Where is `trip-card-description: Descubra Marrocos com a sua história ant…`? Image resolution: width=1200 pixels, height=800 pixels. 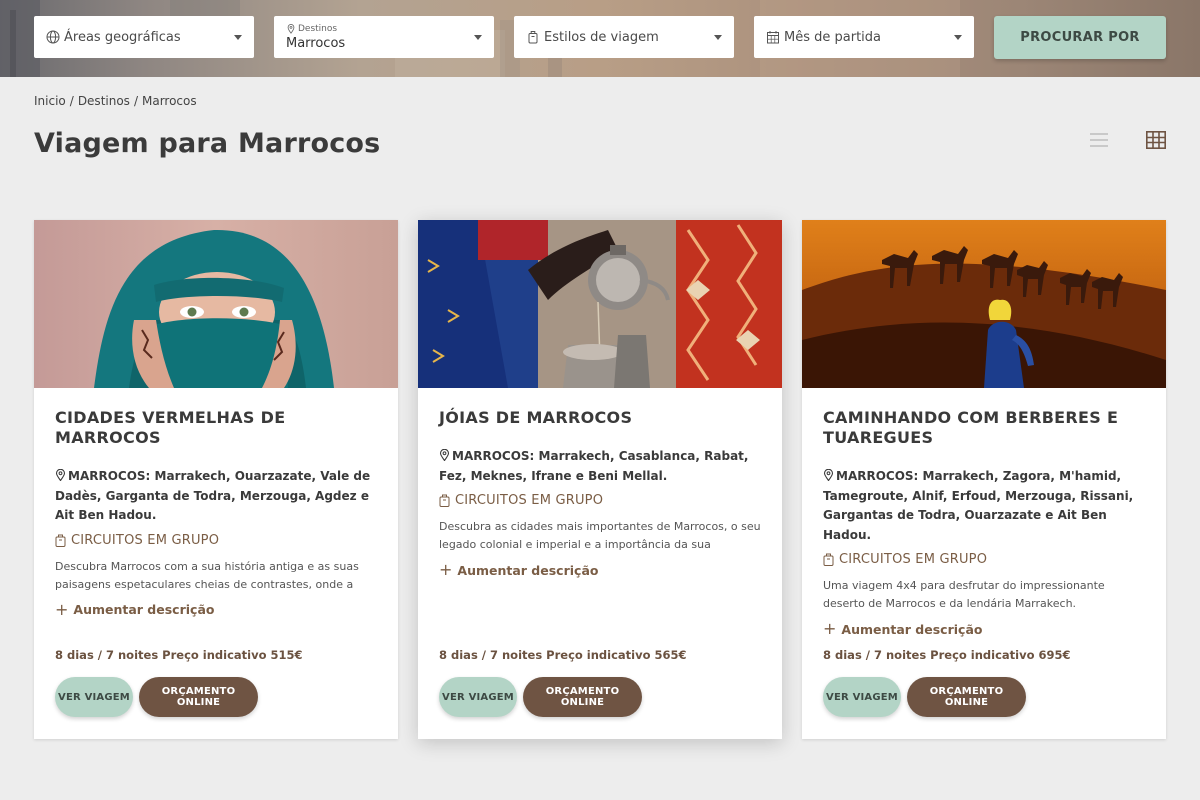 trip-card-description: Descubra Marrocos com a sua história ant… is located at coordinates (207, 575).